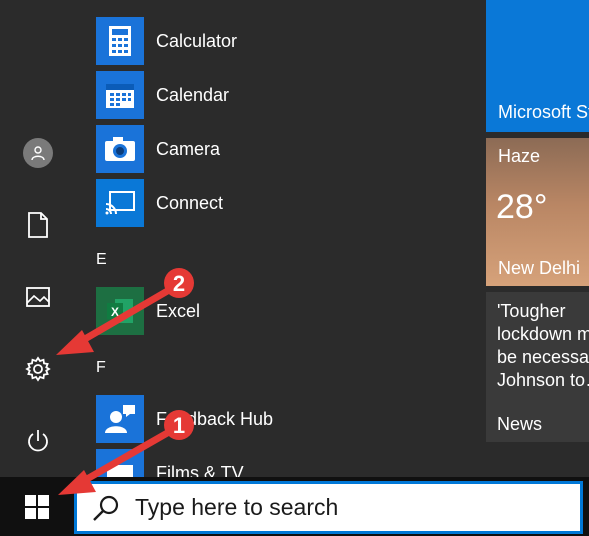  I want to click on start-button, so click(37, 506).